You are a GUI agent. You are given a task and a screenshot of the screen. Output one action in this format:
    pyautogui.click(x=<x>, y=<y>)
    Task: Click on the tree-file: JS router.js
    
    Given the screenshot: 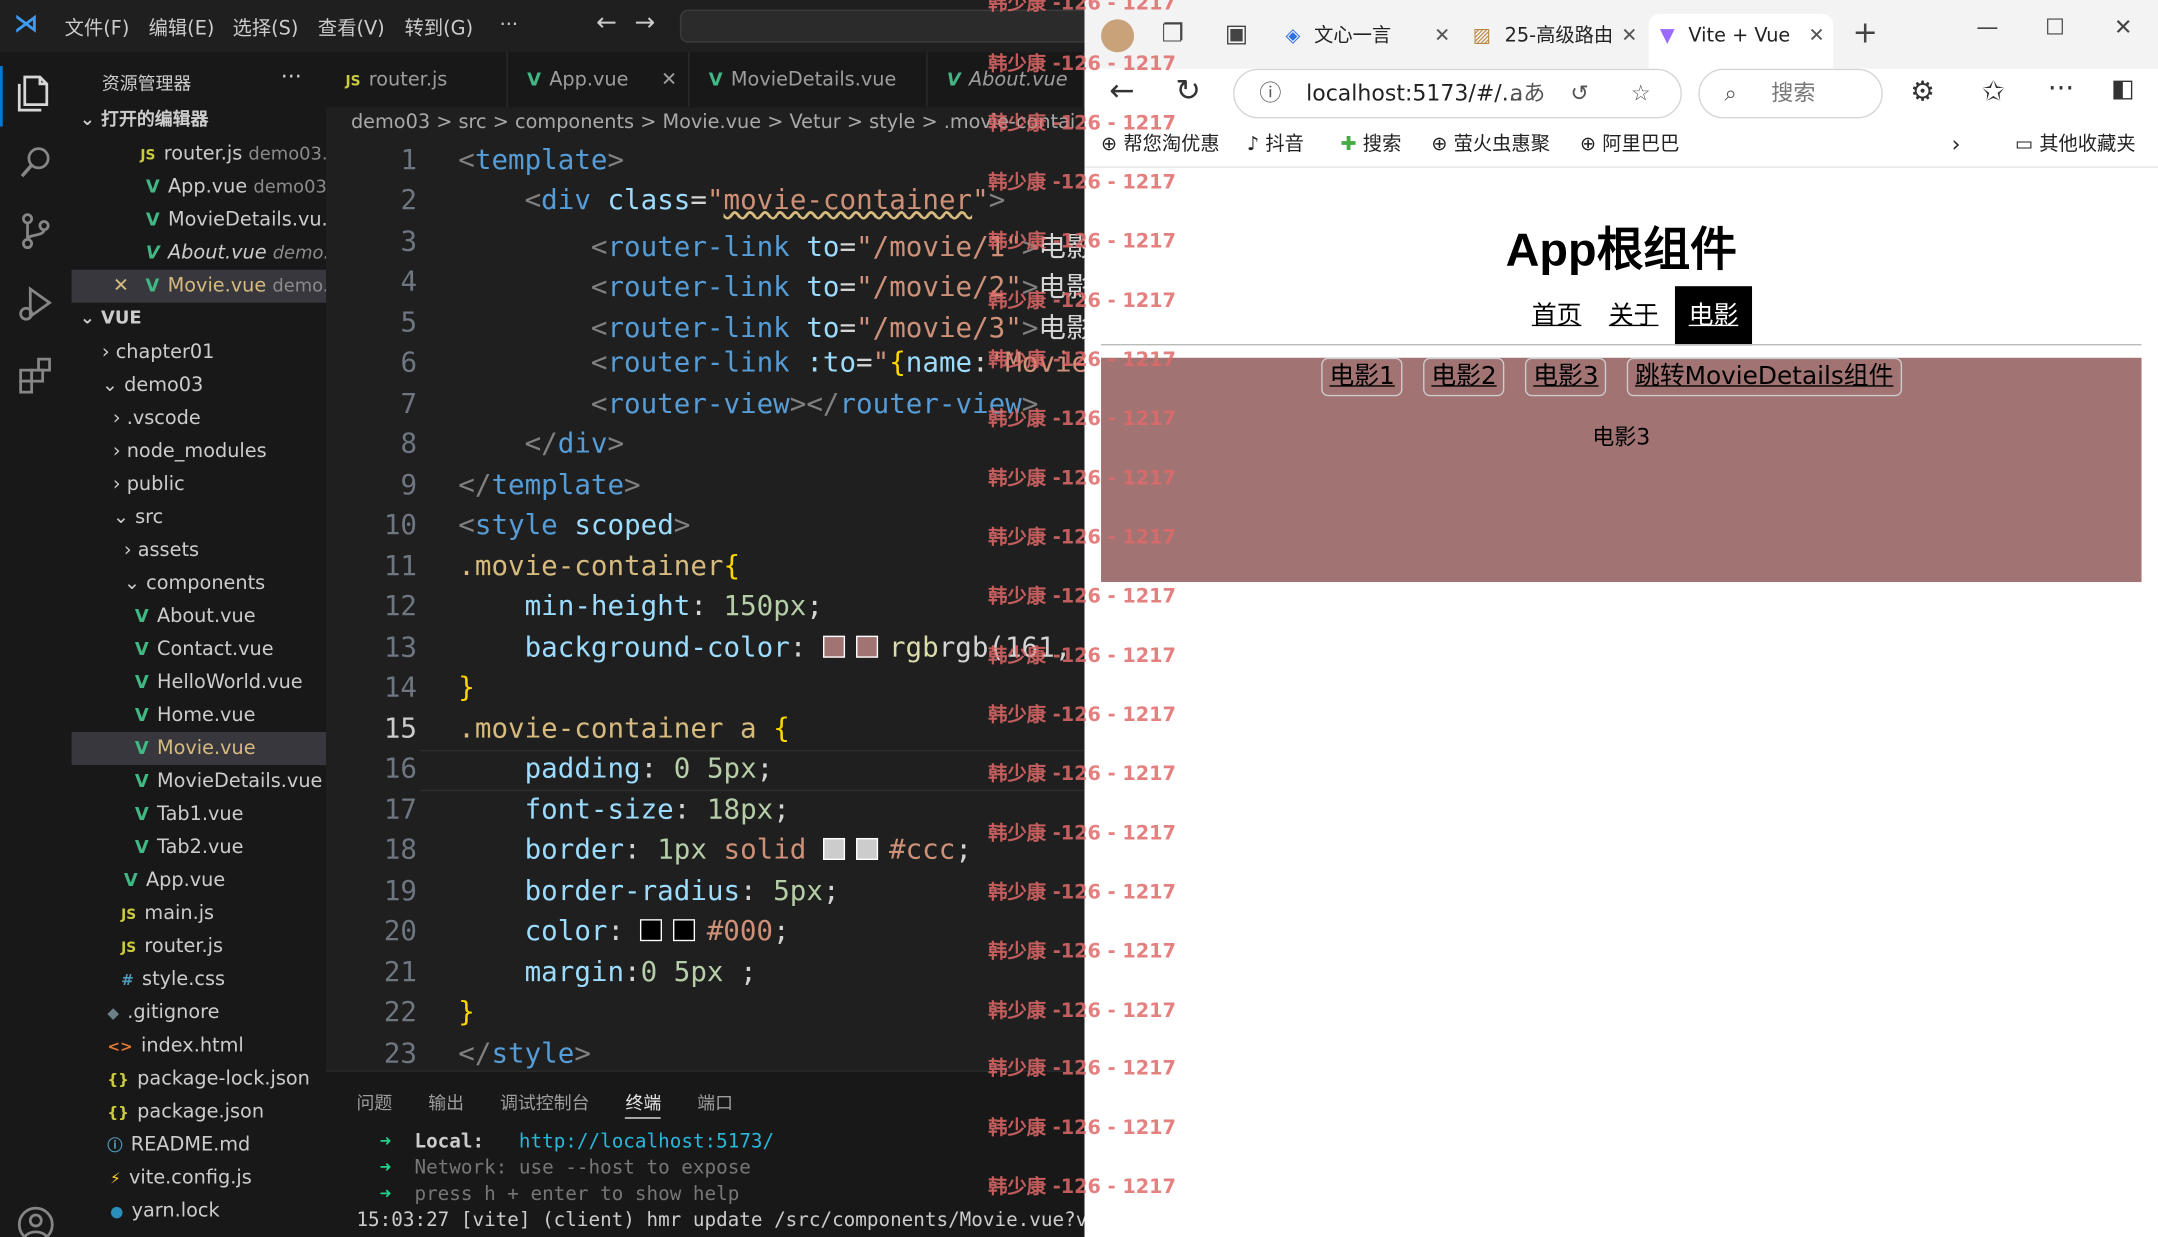 What is the action you would take?
    pyautogui.click(x=199, y=946)
    